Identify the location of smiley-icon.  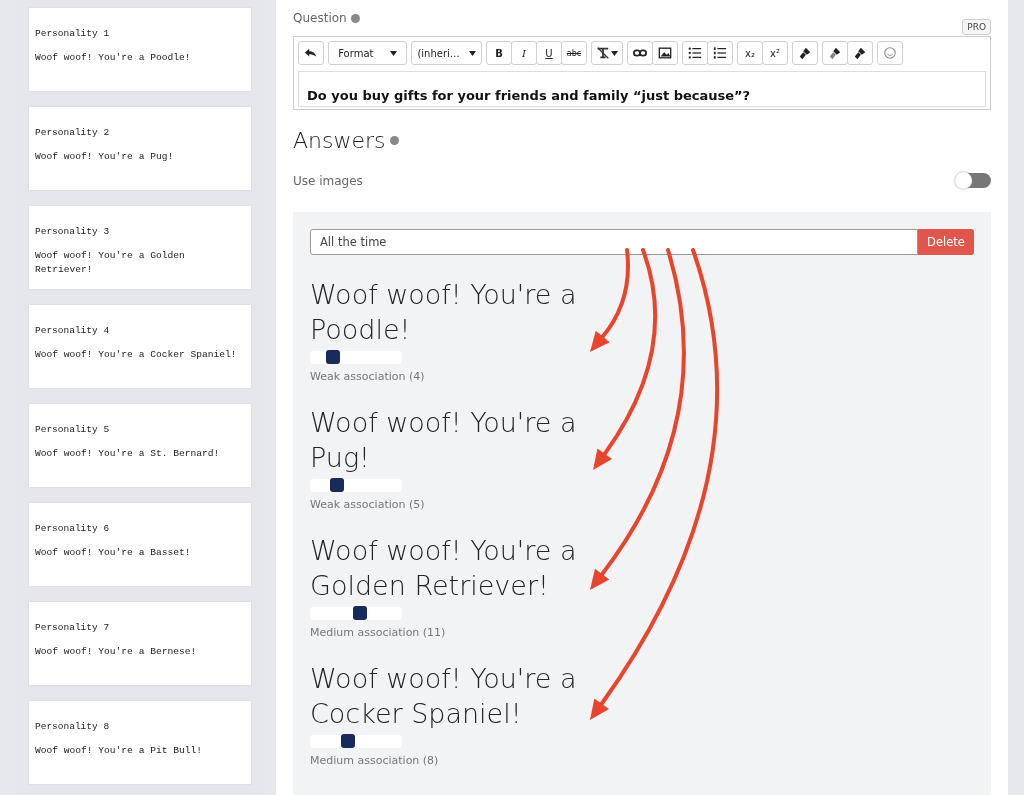
(890, 53).